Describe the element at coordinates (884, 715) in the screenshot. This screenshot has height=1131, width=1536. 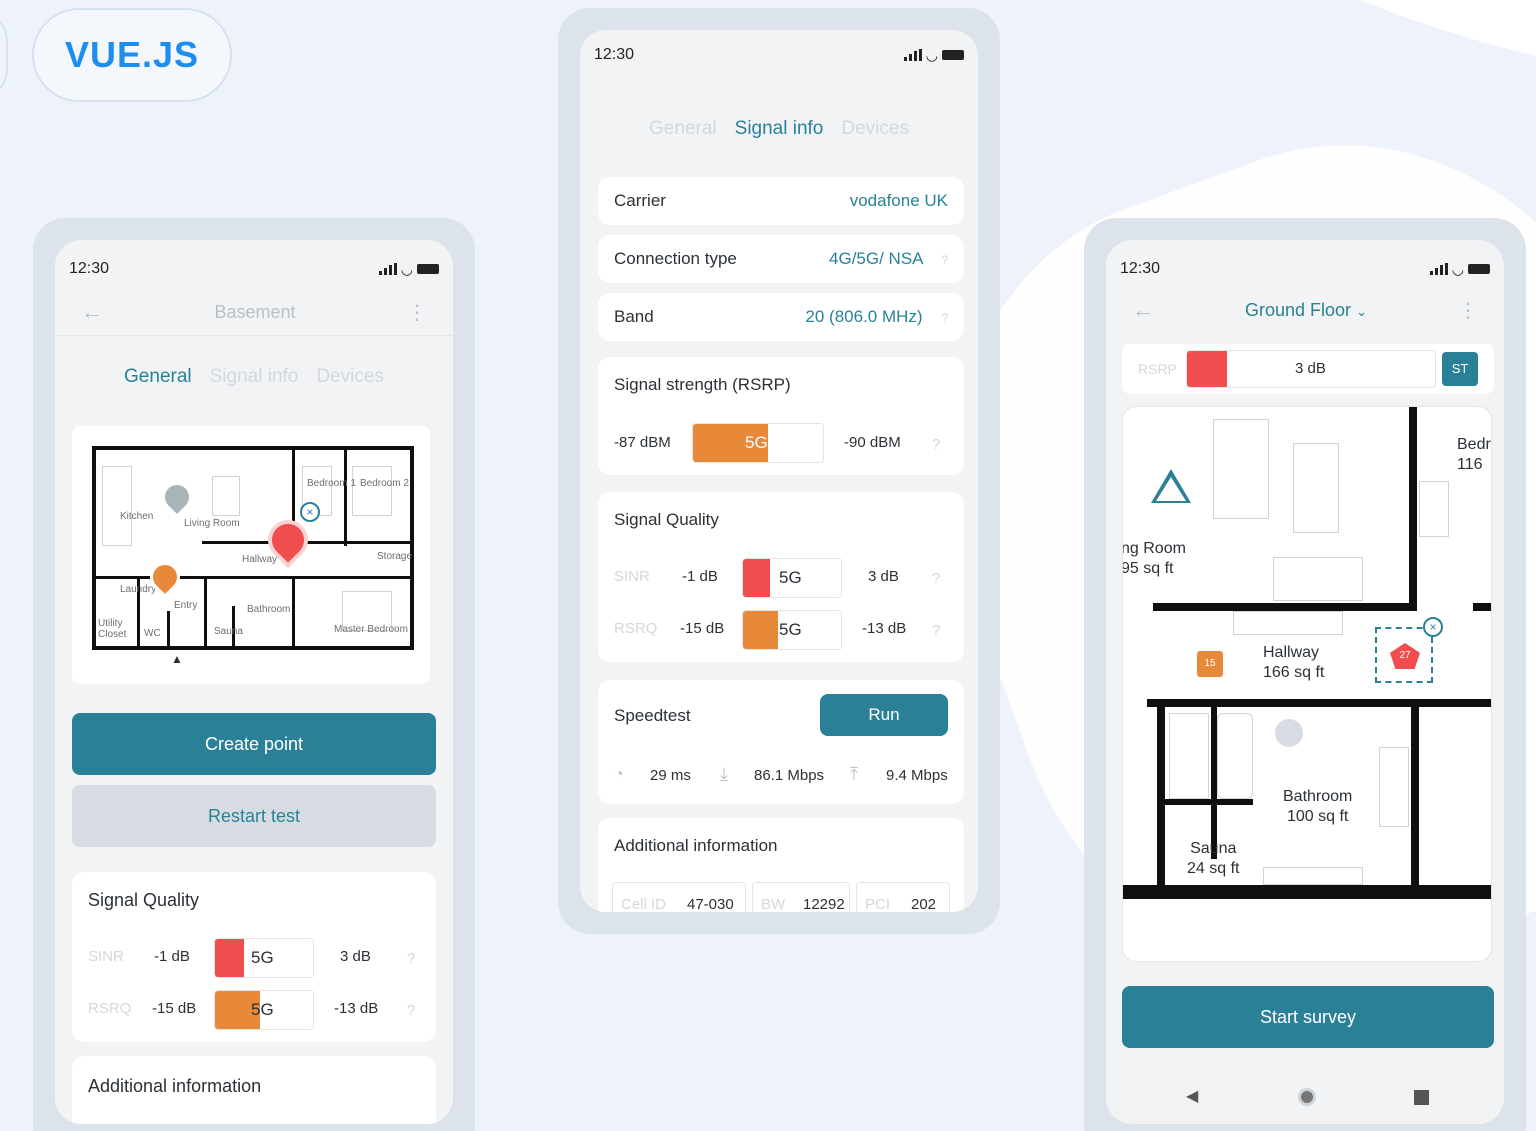
I see `run-button: Run` at that location.